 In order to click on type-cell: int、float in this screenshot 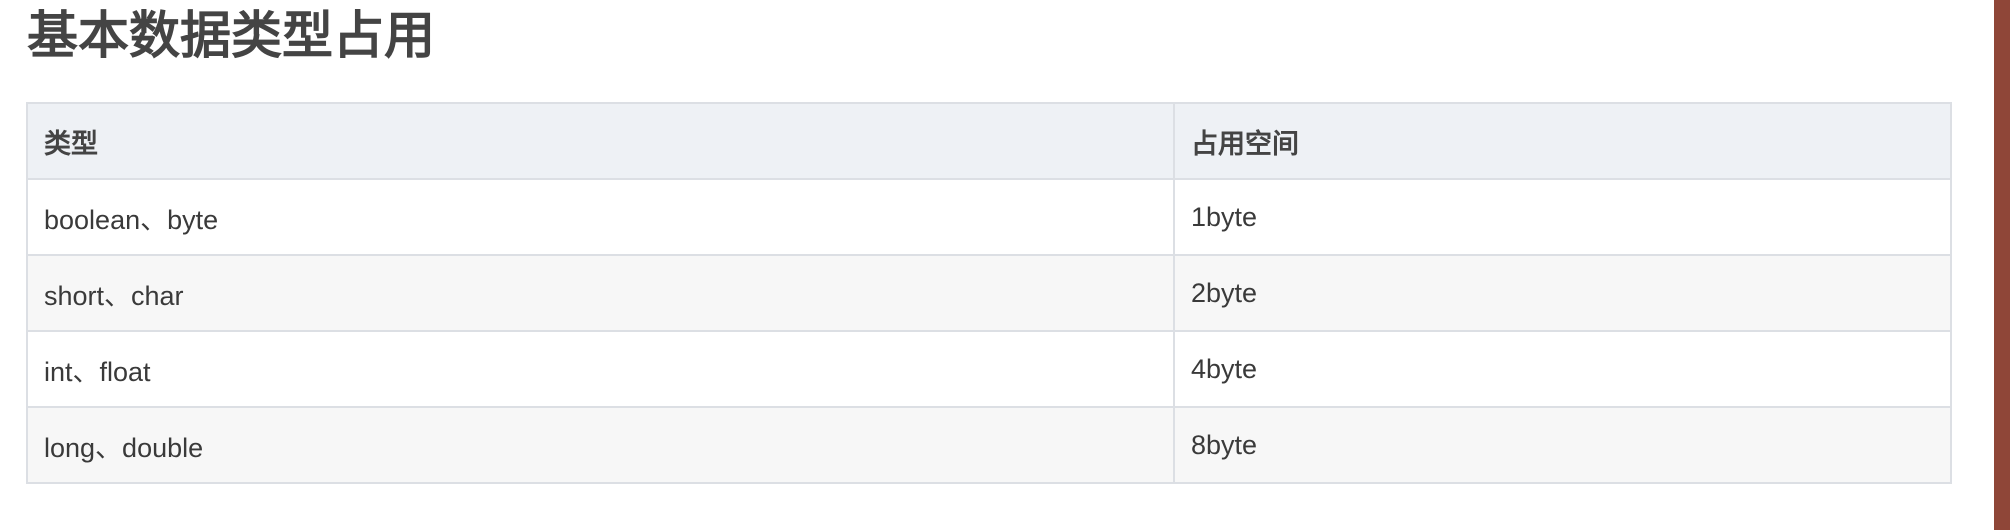, I will do `click(600, 369)`.